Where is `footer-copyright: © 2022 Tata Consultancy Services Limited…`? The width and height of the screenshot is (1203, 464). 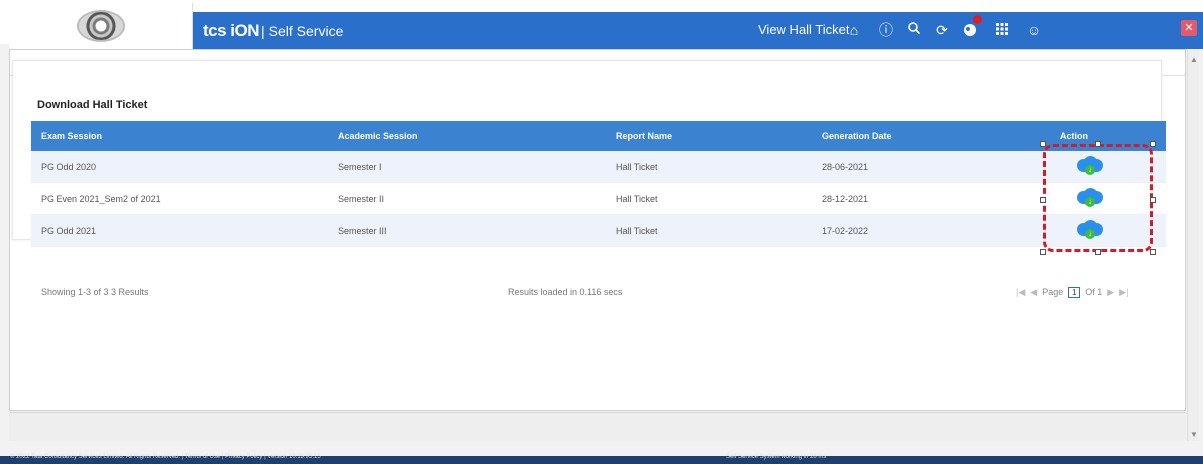
footer-copyright: © 2022 Tata Consultancy Services Limited… is located at coordinates (165, 457).